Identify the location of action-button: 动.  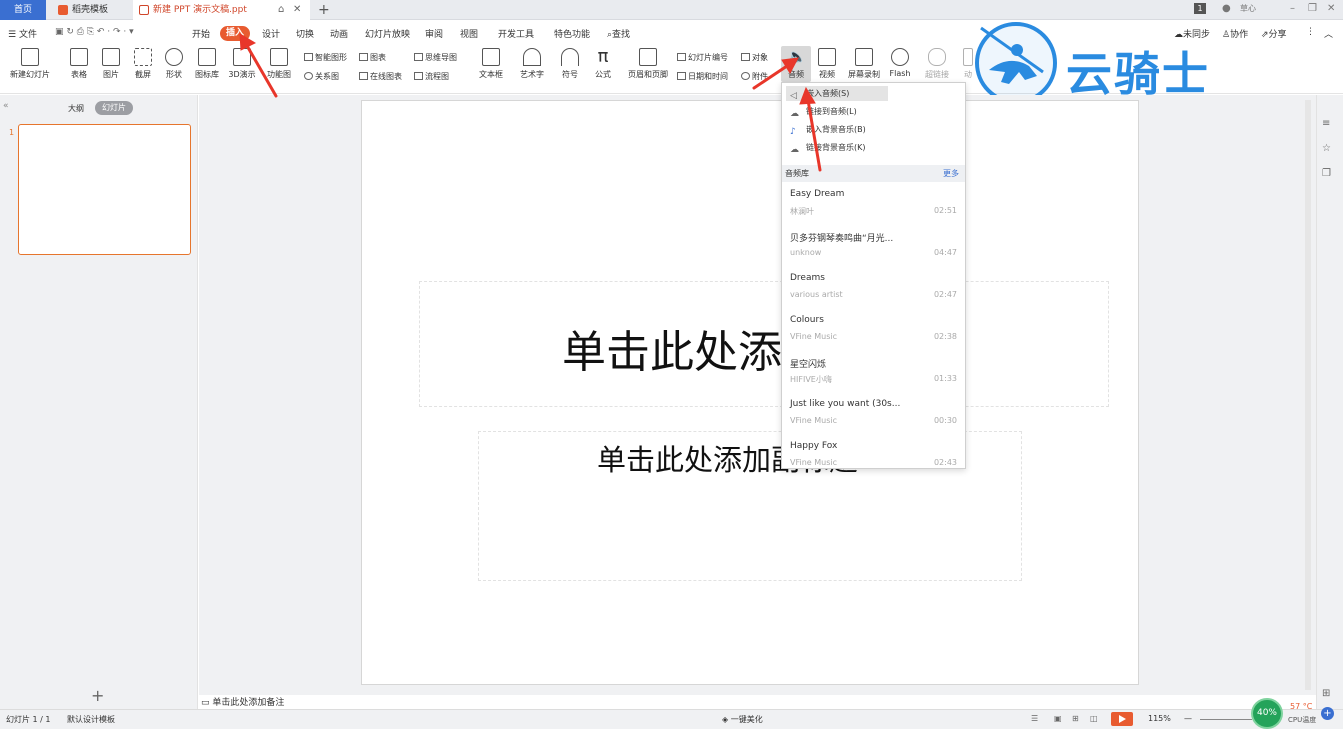
(968, 64).